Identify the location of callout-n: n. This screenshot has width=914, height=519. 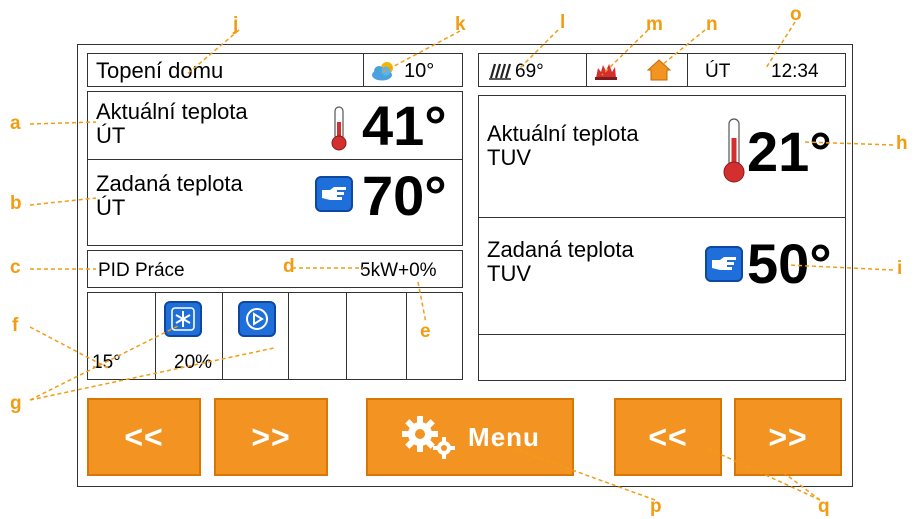
(712, 24).